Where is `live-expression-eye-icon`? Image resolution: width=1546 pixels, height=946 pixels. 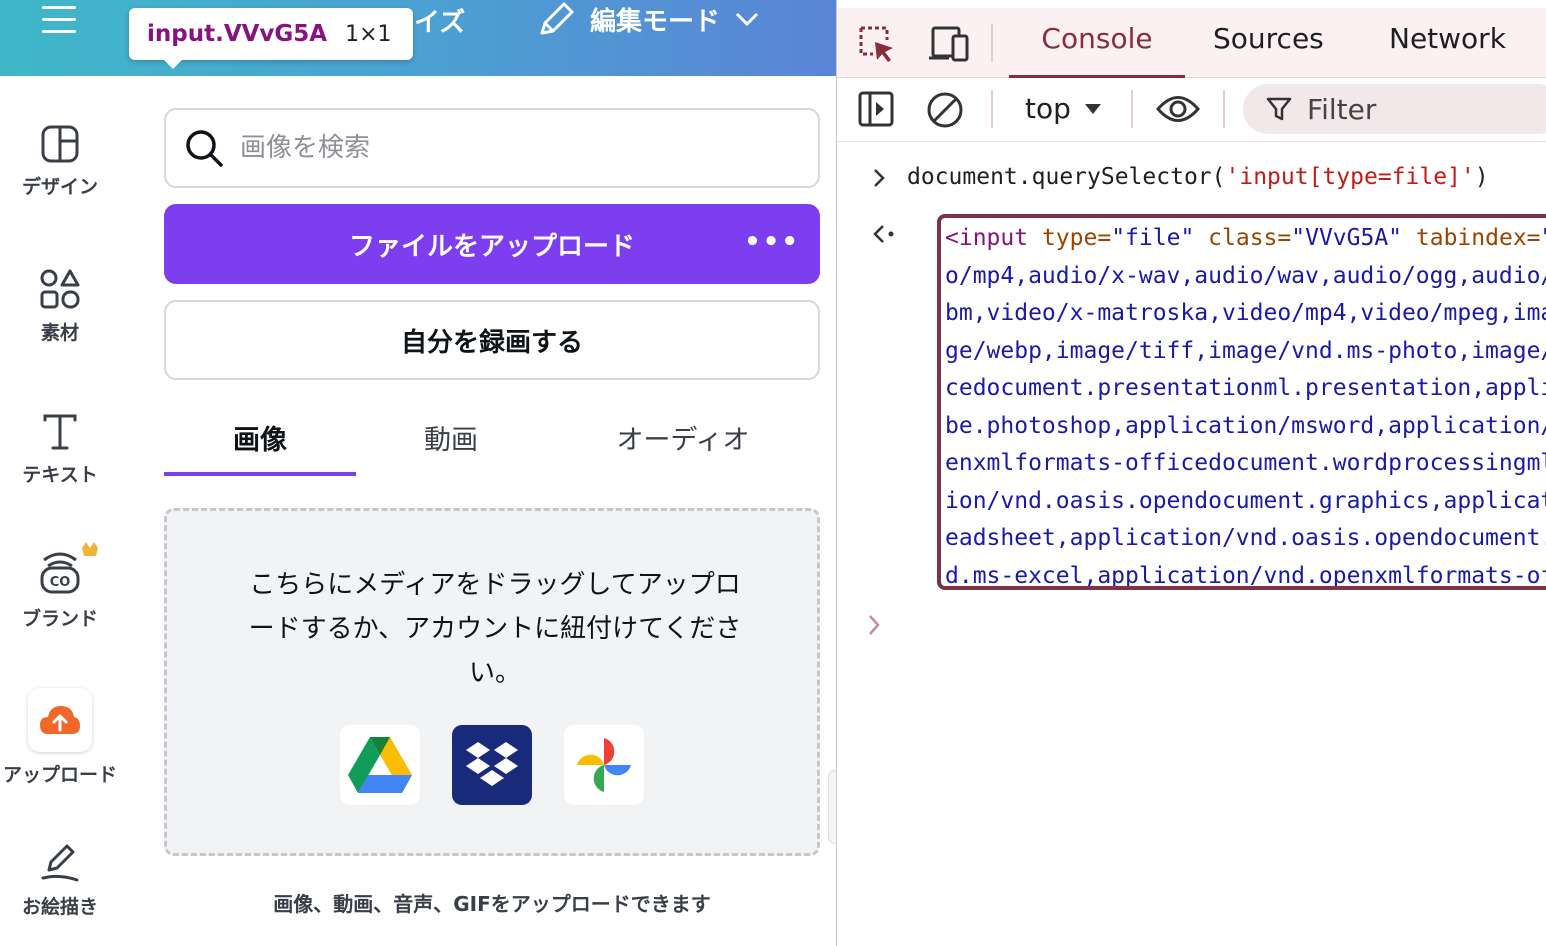
live-expression-eye-icon is located at coordinates (1178, 109).